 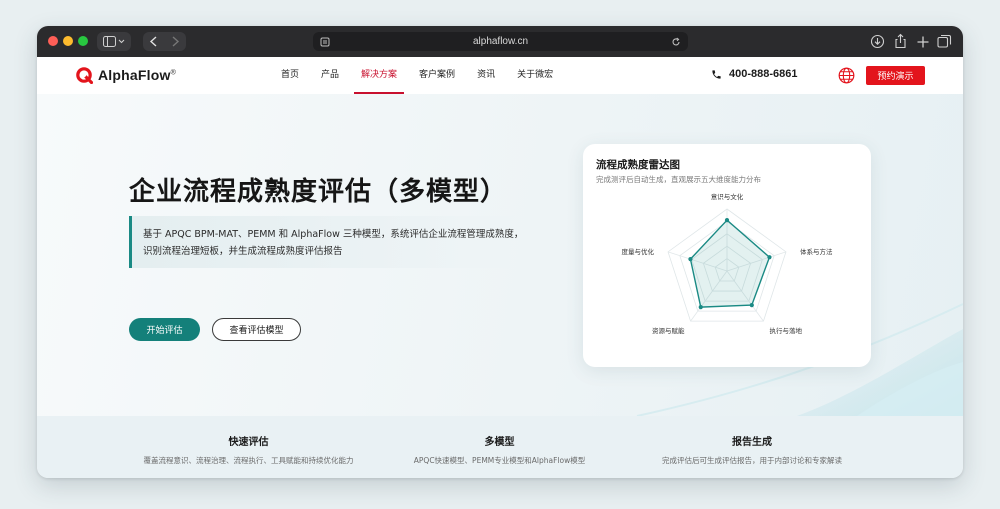 I want to click on url-text: alphaflow.cn, so click(x=500, y=41).